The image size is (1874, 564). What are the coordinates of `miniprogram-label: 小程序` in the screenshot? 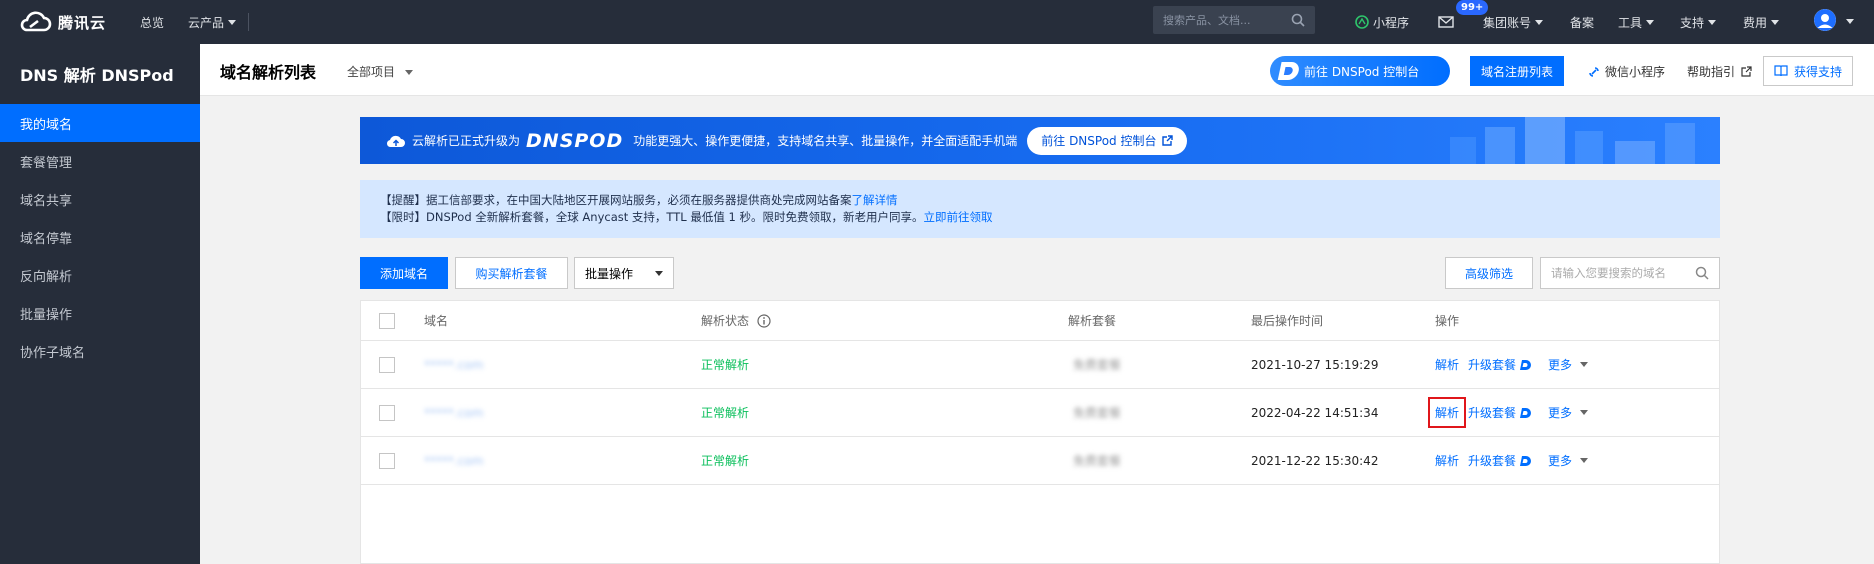 It's located at (1391, 22).